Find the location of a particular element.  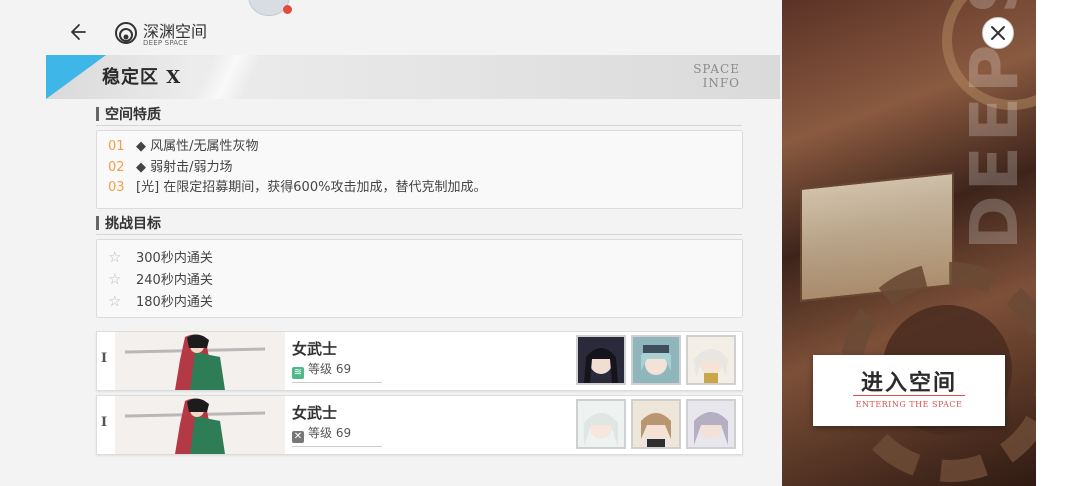

space-info-line2: INFO is located at coordinates (721, 83).